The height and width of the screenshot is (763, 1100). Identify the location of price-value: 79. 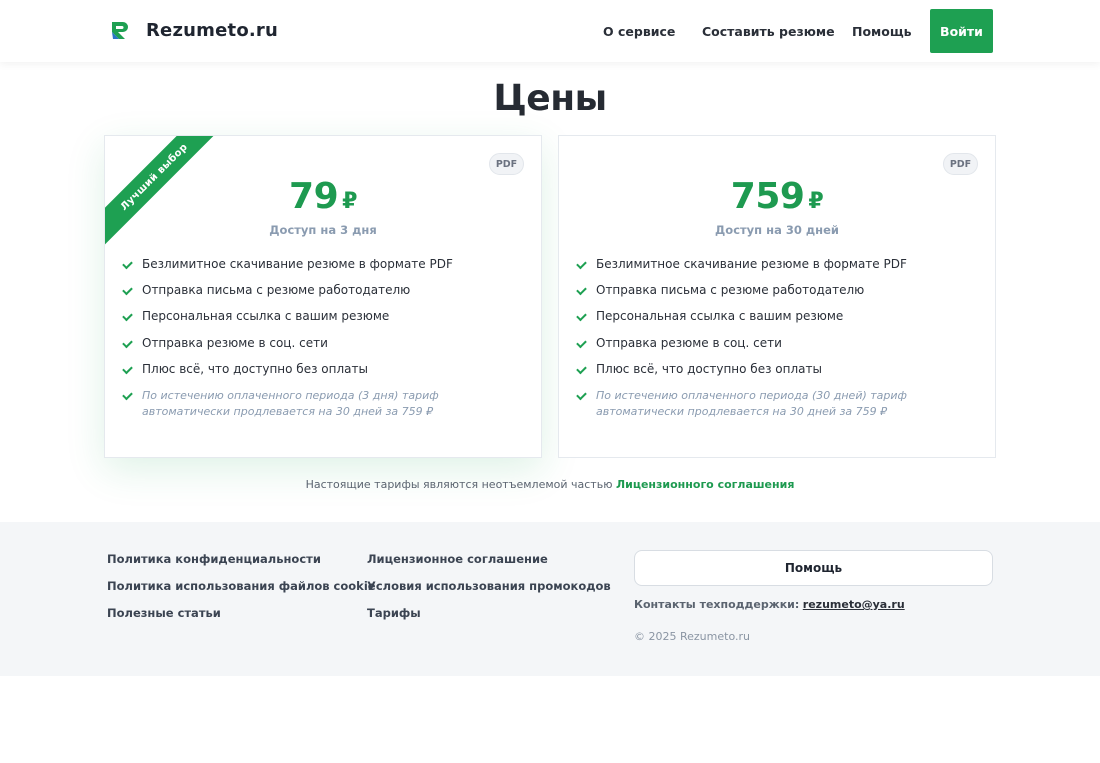
(314, 196).